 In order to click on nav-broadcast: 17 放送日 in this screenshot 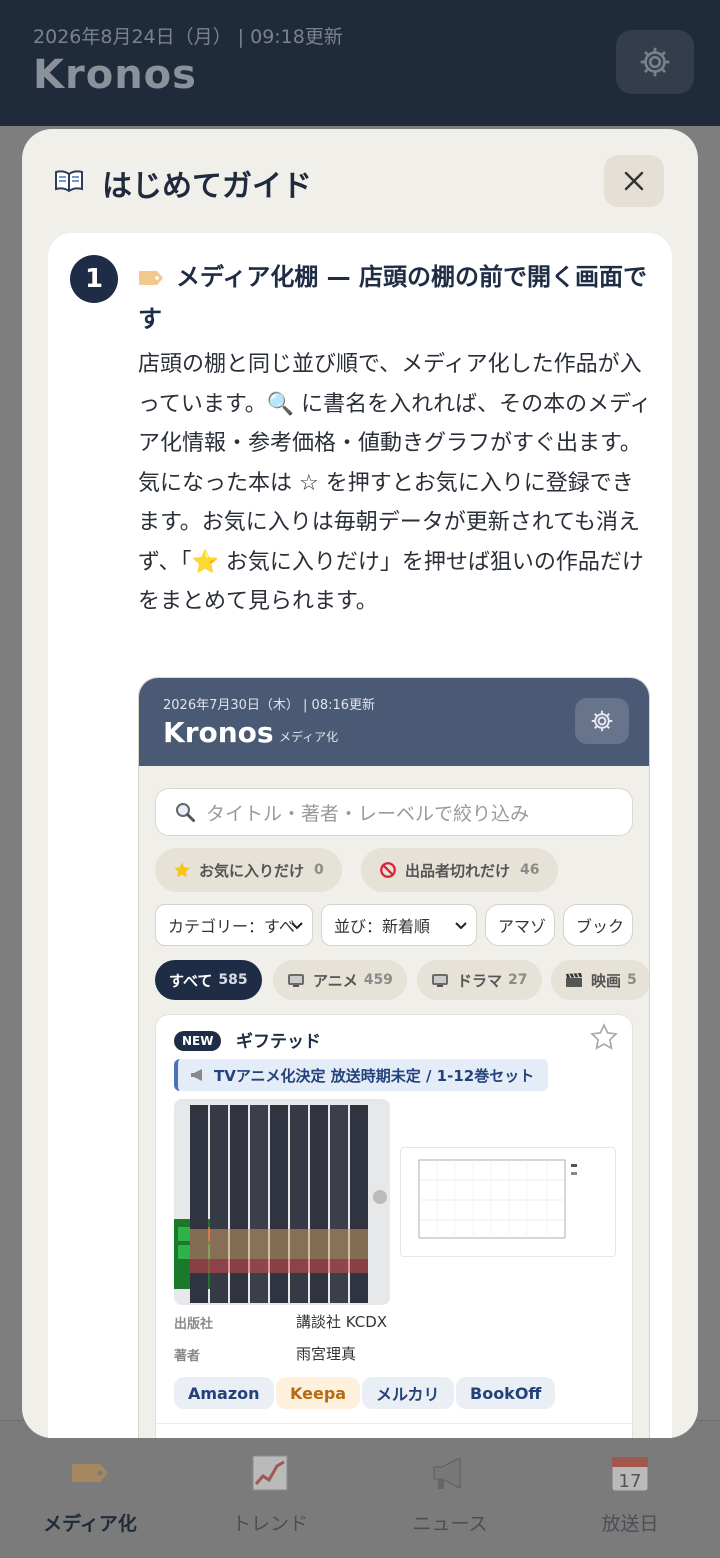, I will do `click(630, 1489)`.